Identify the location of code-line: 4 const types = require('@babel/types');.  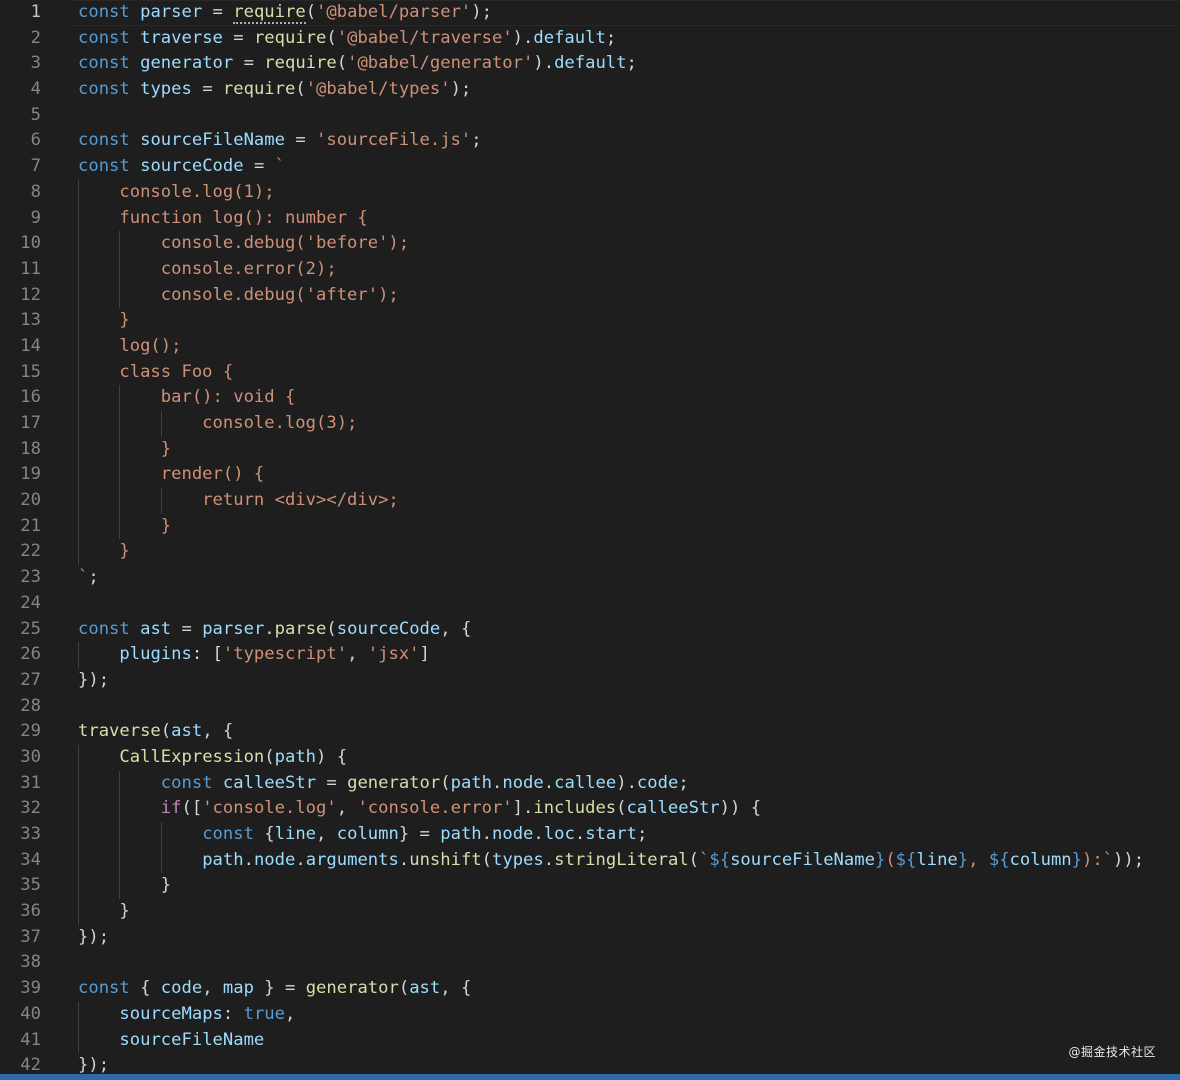
(590, 90).